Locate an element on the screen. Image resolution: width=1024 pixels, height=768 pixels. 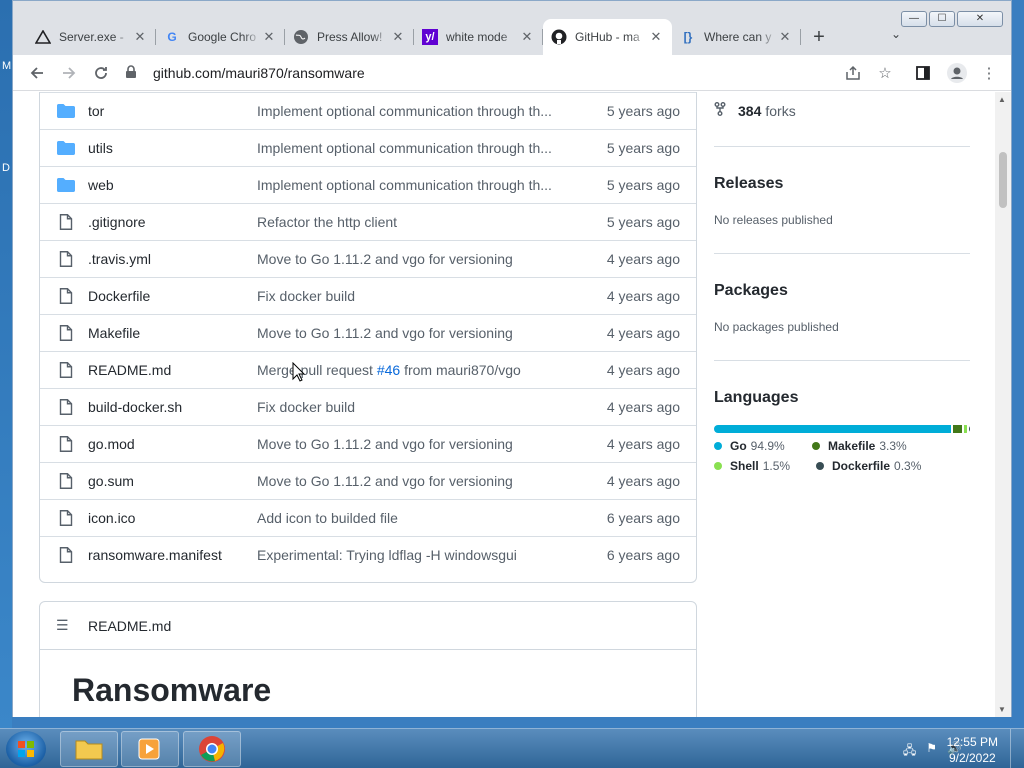
scroll-up-arrow-icon: ▲ is located at coordinates (1002, 99).